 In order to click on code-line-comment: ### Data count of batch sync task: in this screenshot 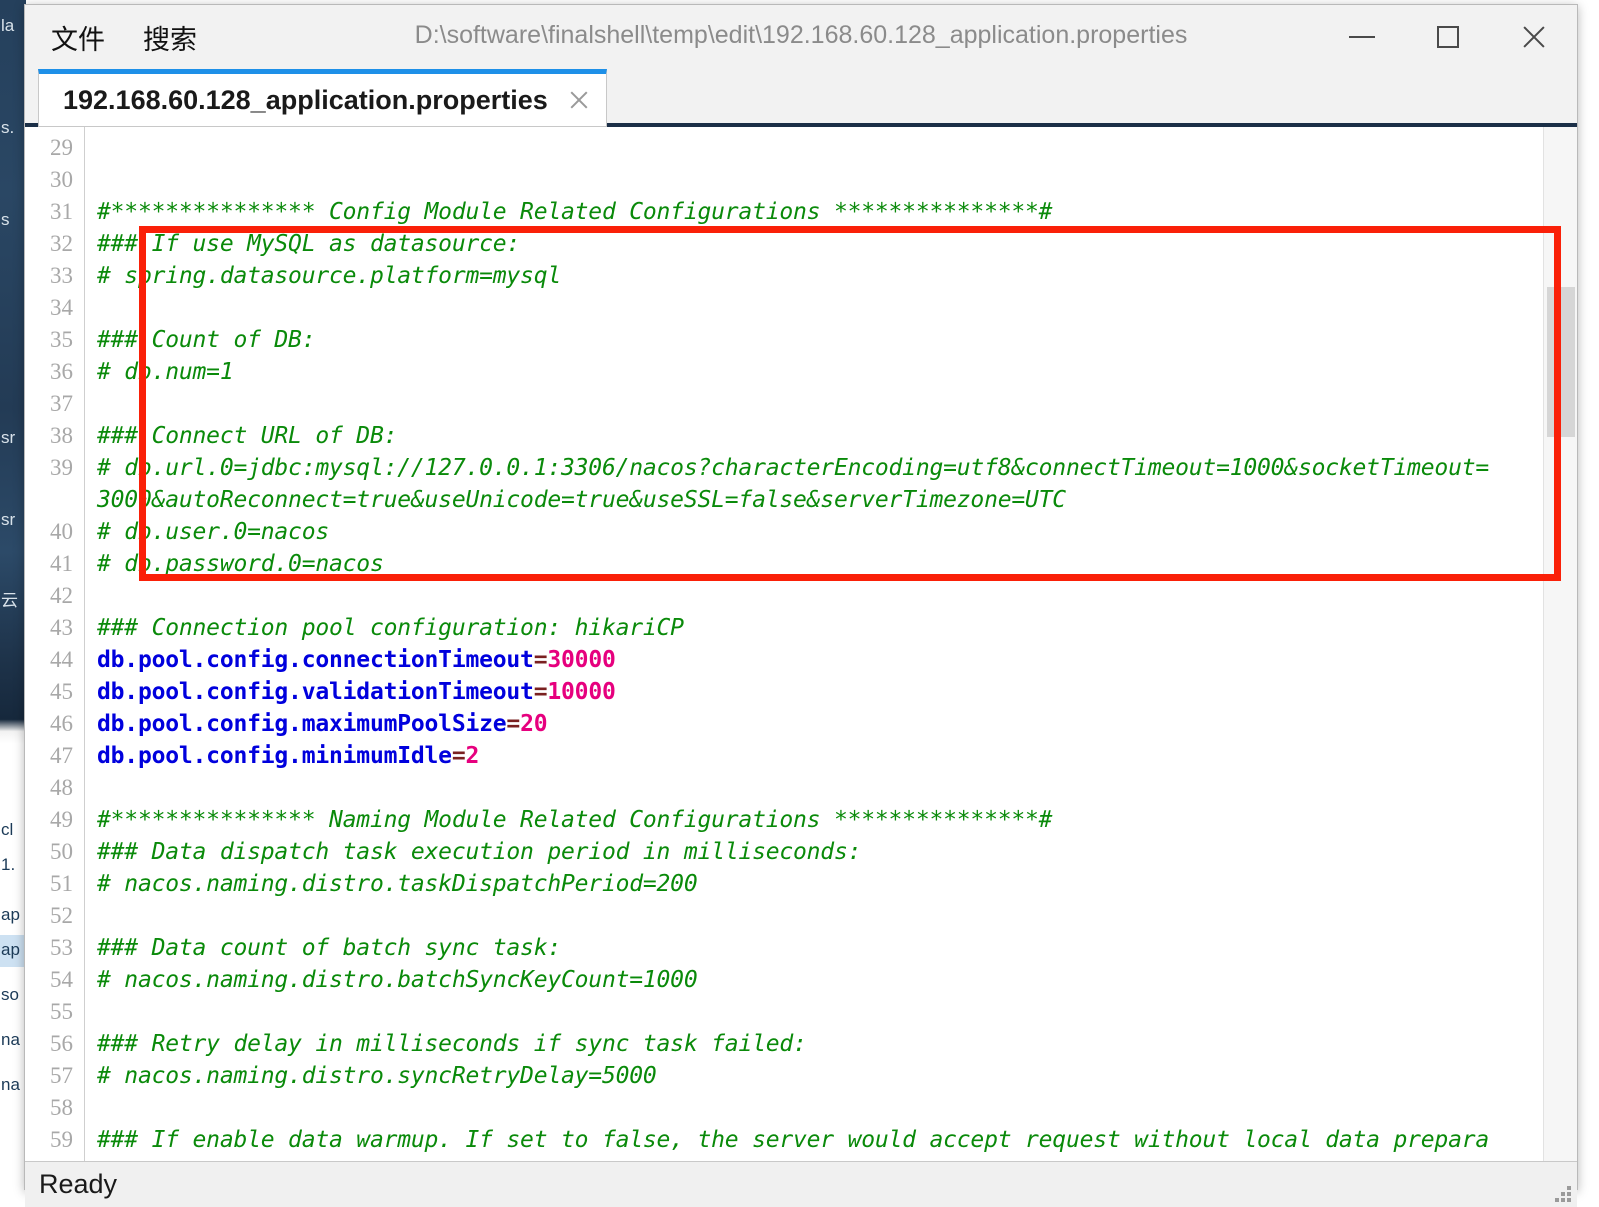, I will do `click(831, 948)`.